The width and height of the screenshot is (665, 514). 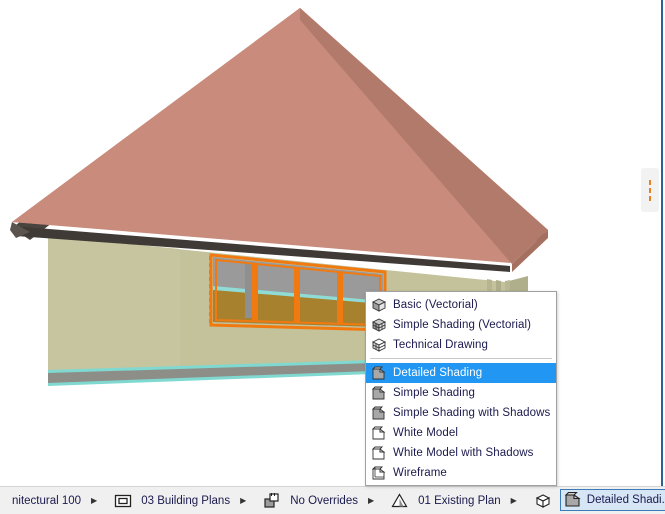 I want to click on menu-item-simple-shading: Simple Shading, so click(x=461, y=393).